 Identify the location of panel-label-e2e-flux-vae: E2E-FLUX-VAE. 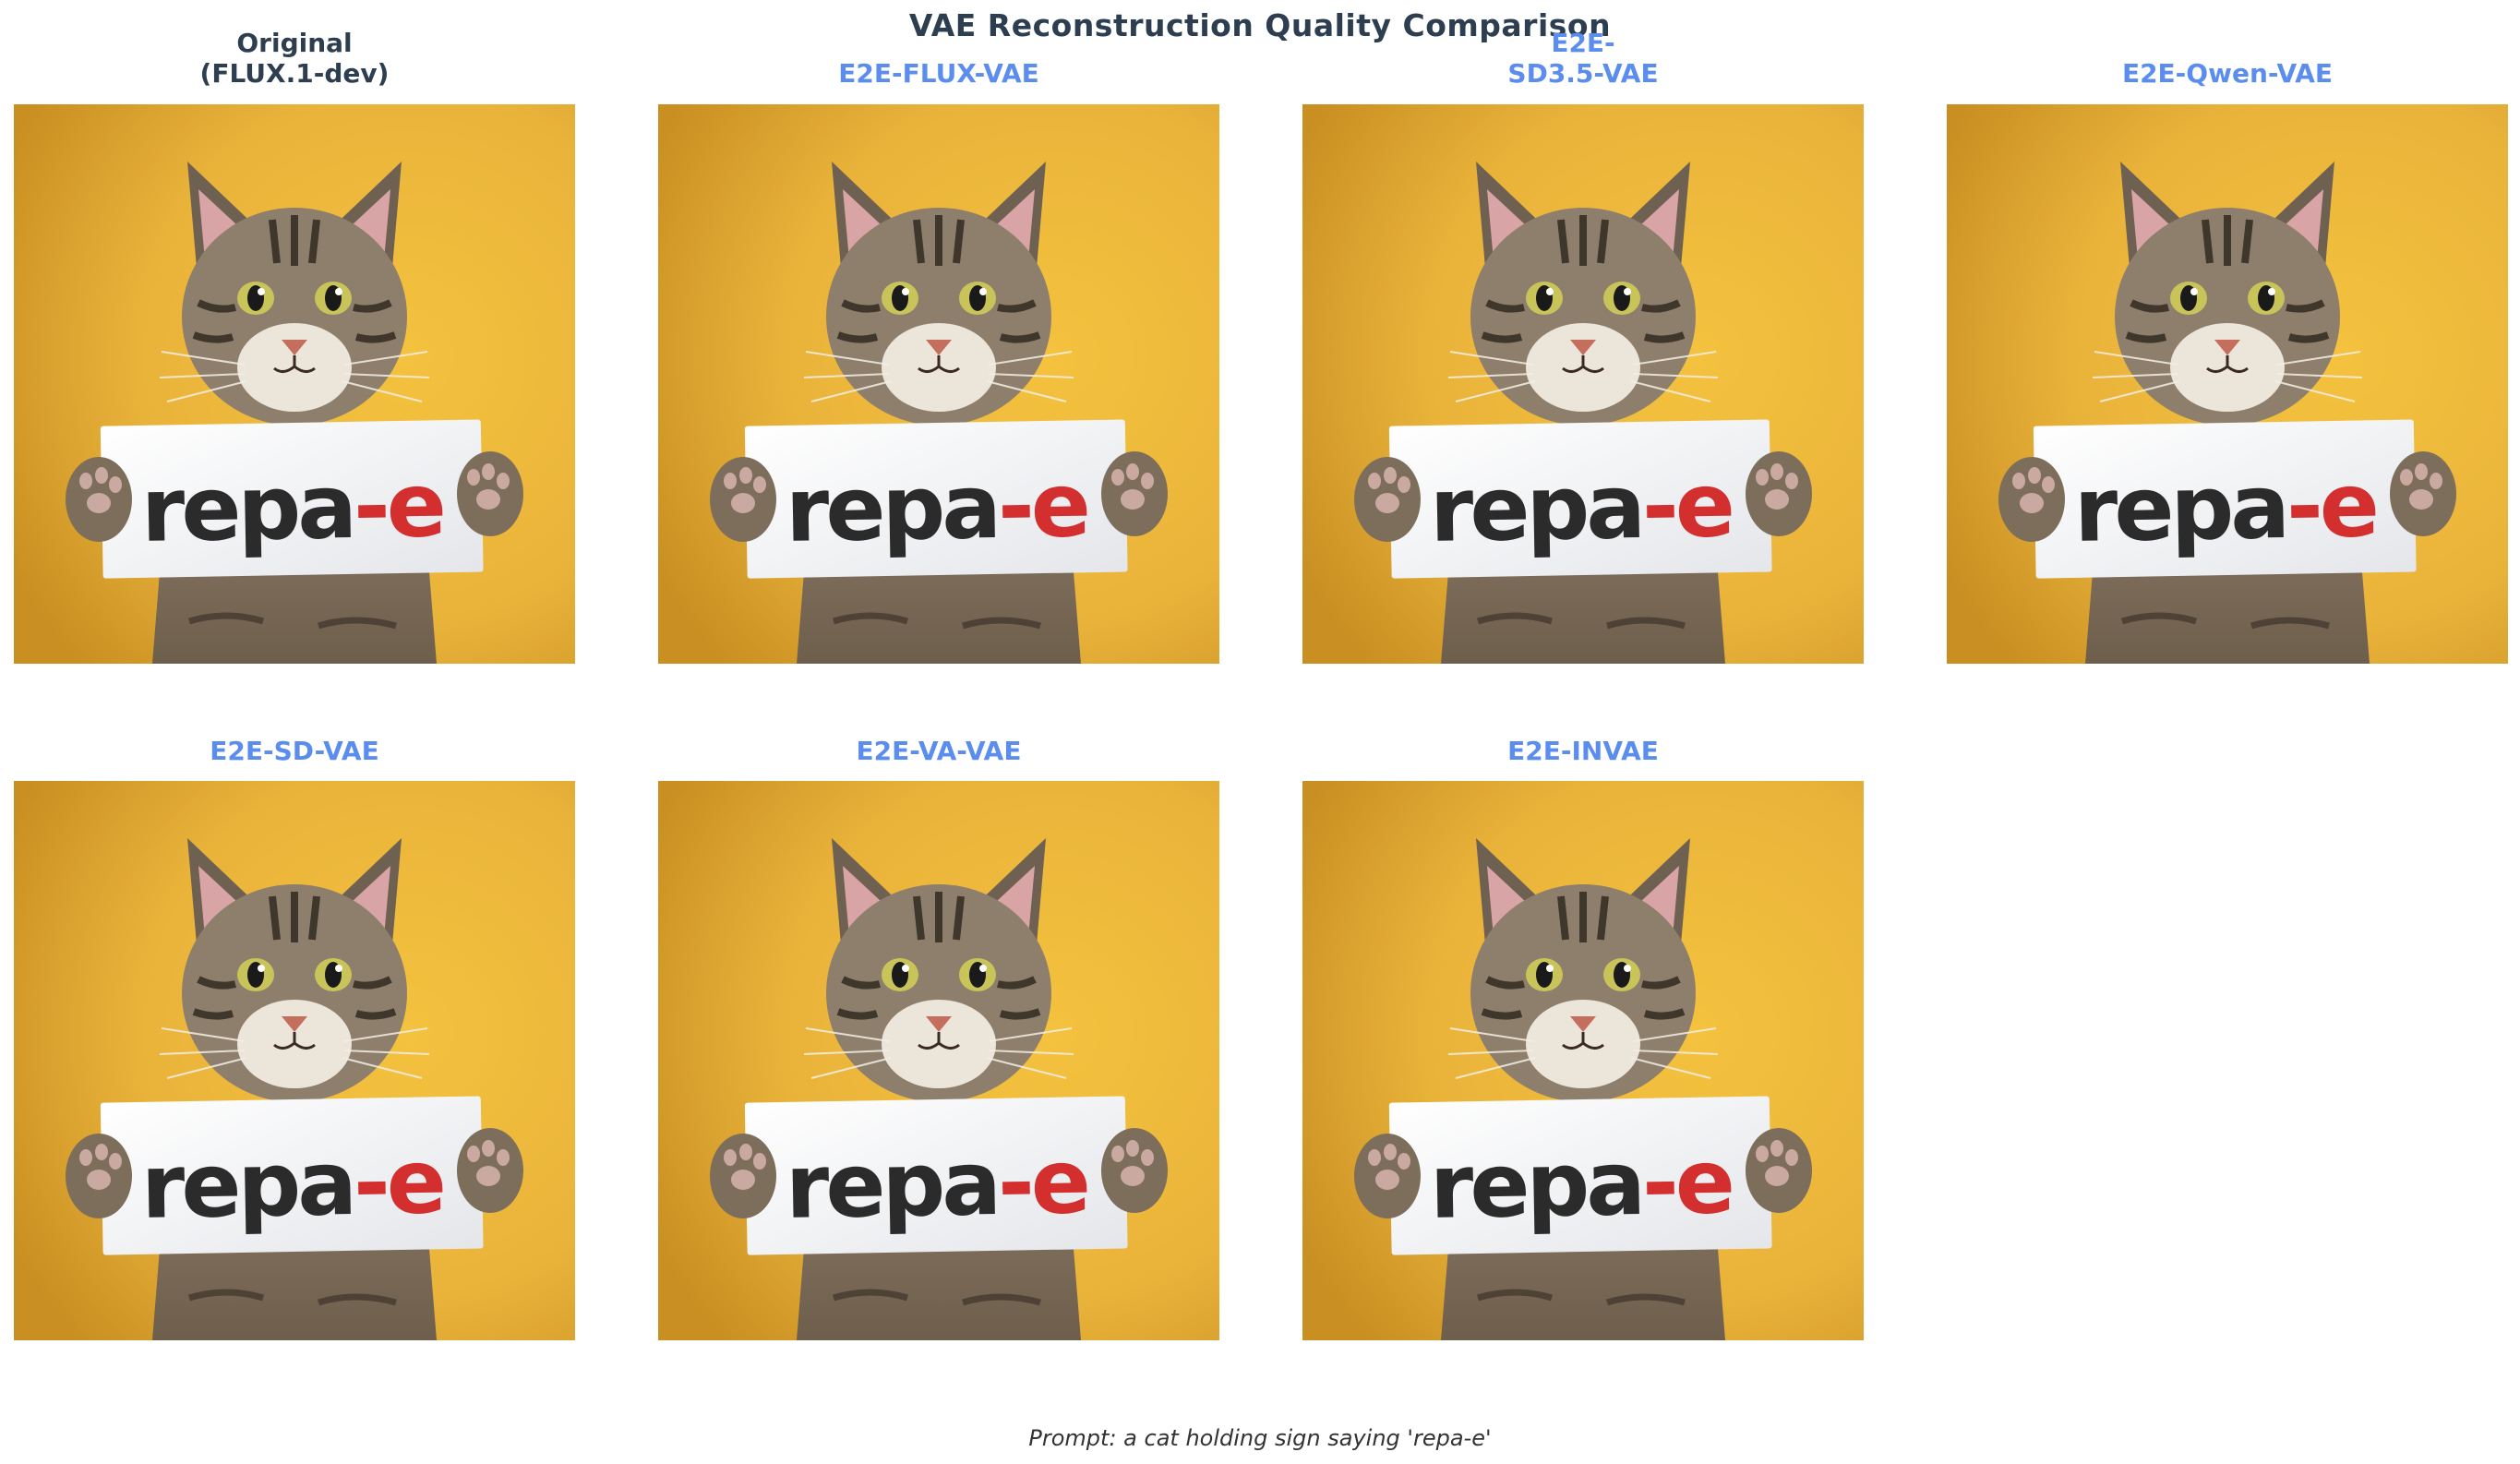
(938, 73).